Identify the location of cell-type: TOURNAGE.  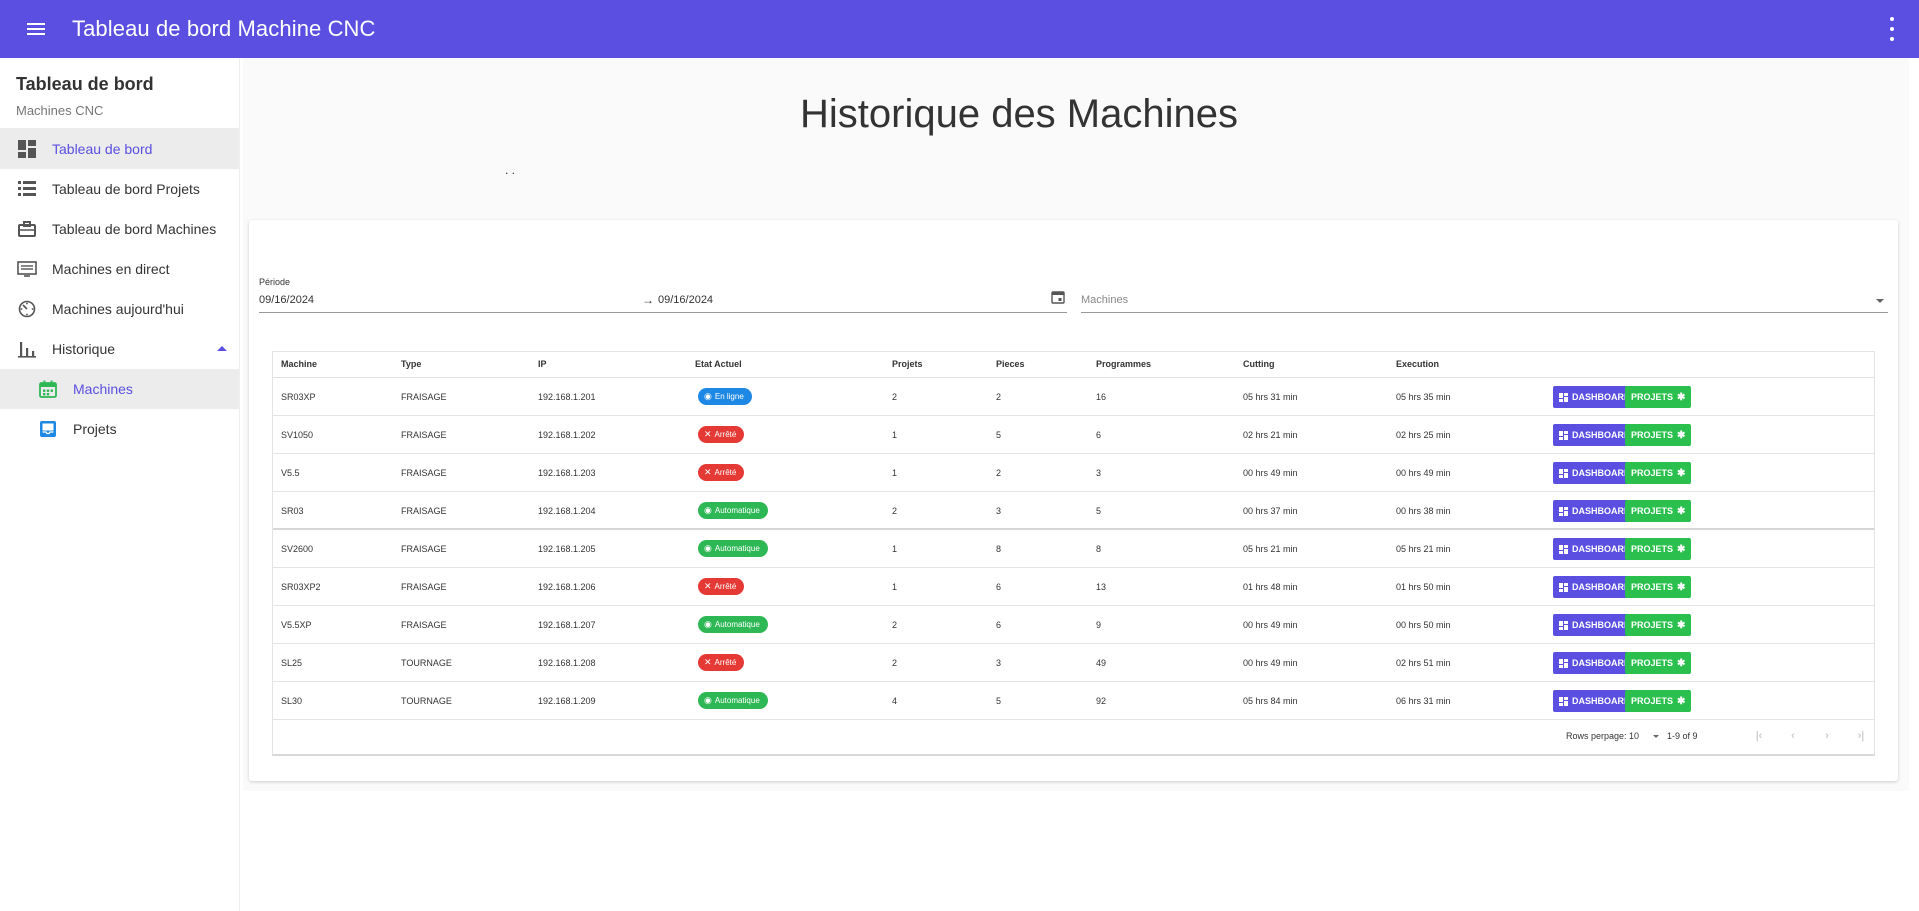
(426, 663).